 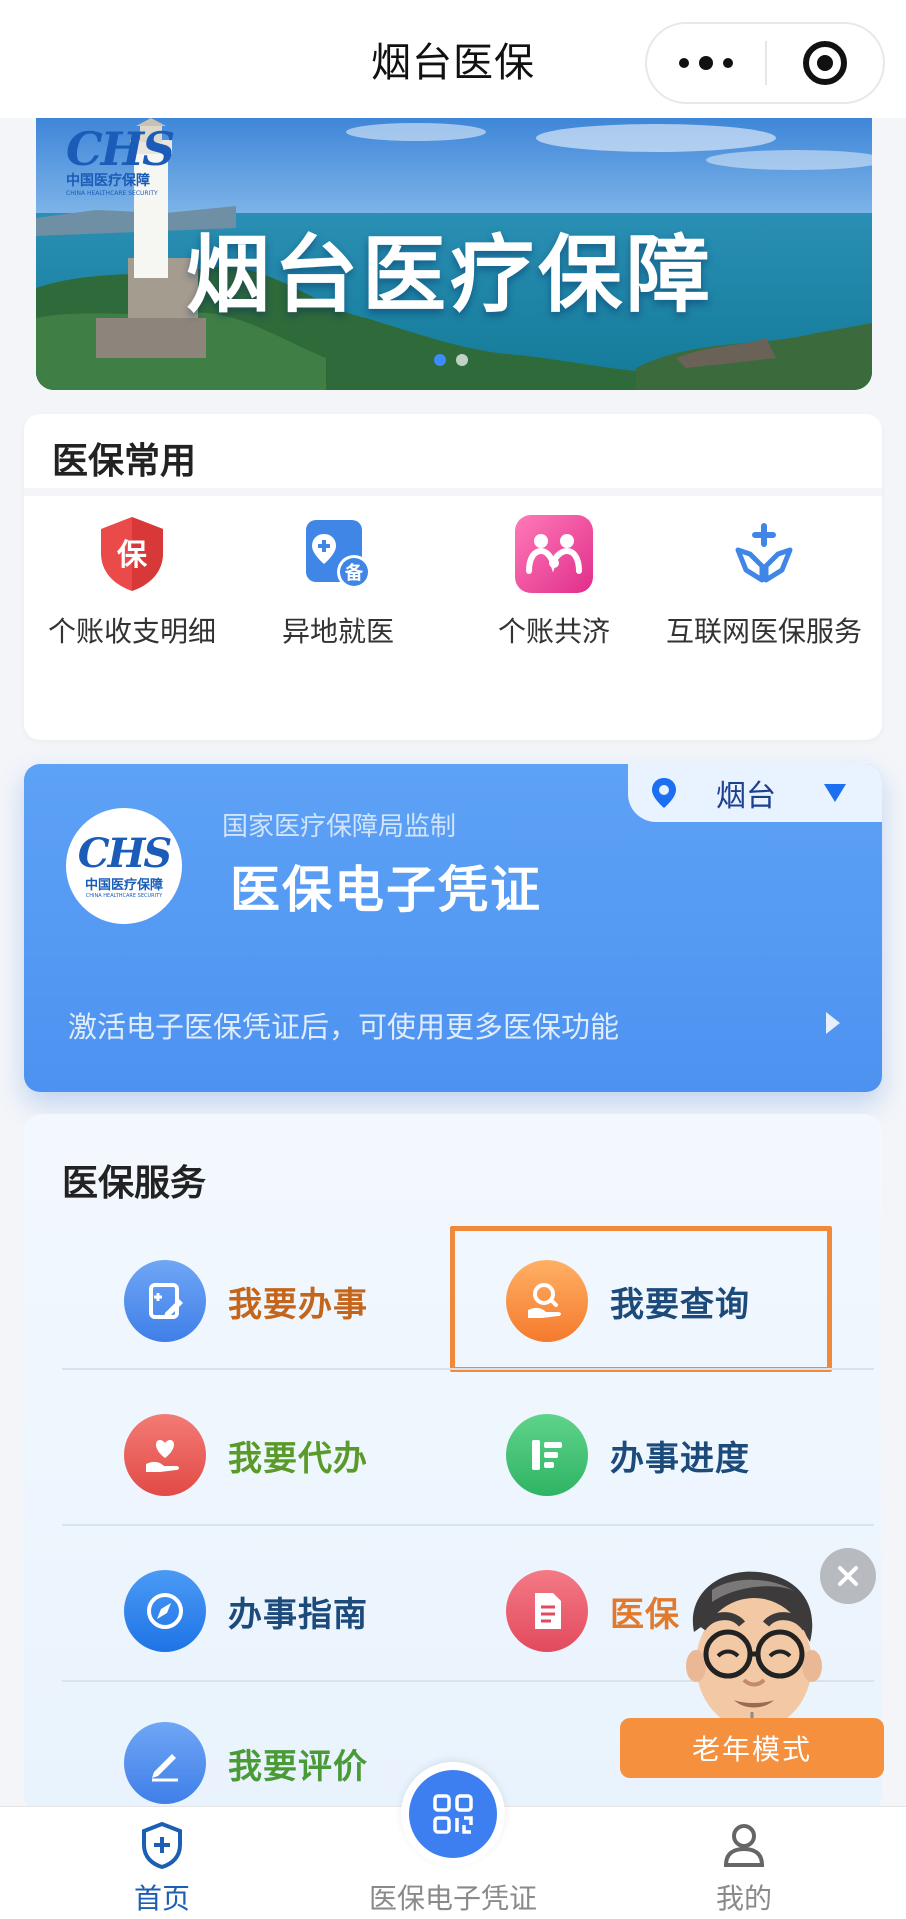 I want to click on highlight-box, so click(x=641, y=1299).